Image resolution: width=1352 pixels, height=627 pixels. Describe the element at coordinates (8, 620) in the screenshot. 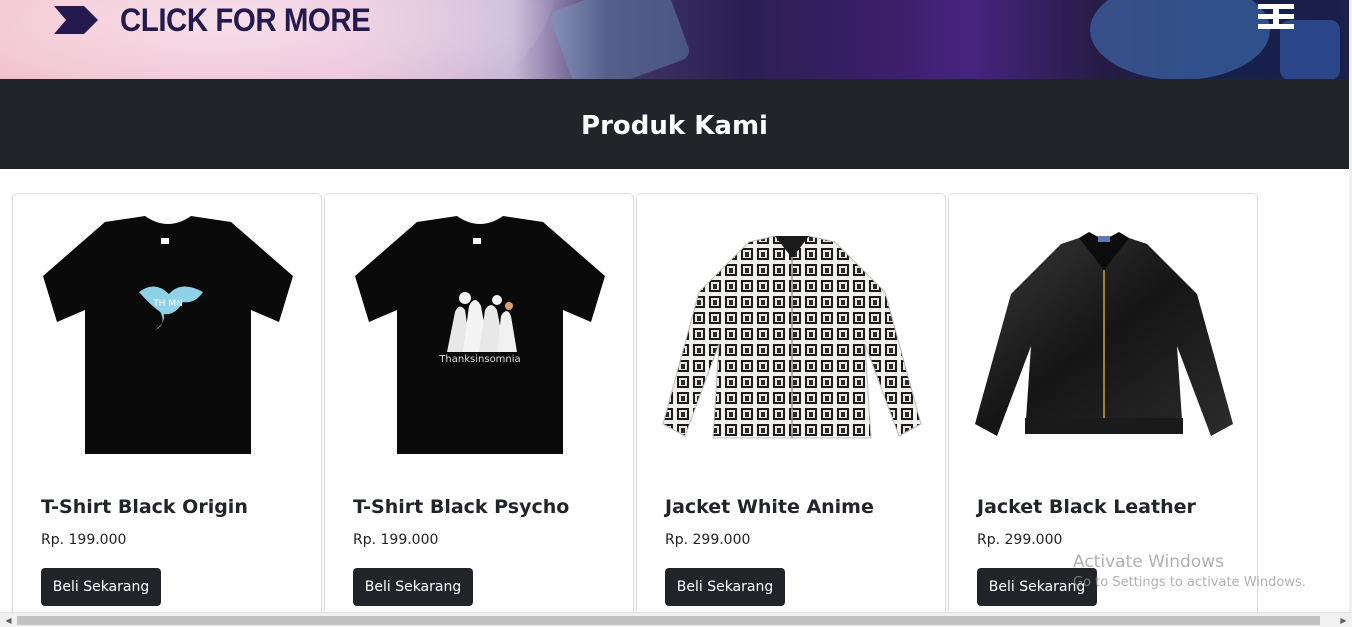

I see `scroll-left-arrow-icon: ◀` at that location.